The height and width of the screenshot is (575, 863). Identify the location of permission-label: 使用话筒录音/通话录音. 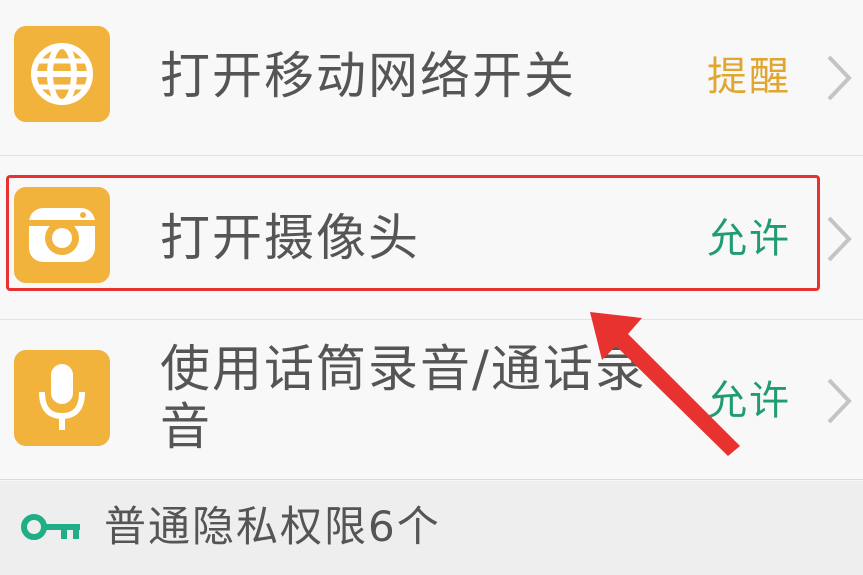
(403, 398).